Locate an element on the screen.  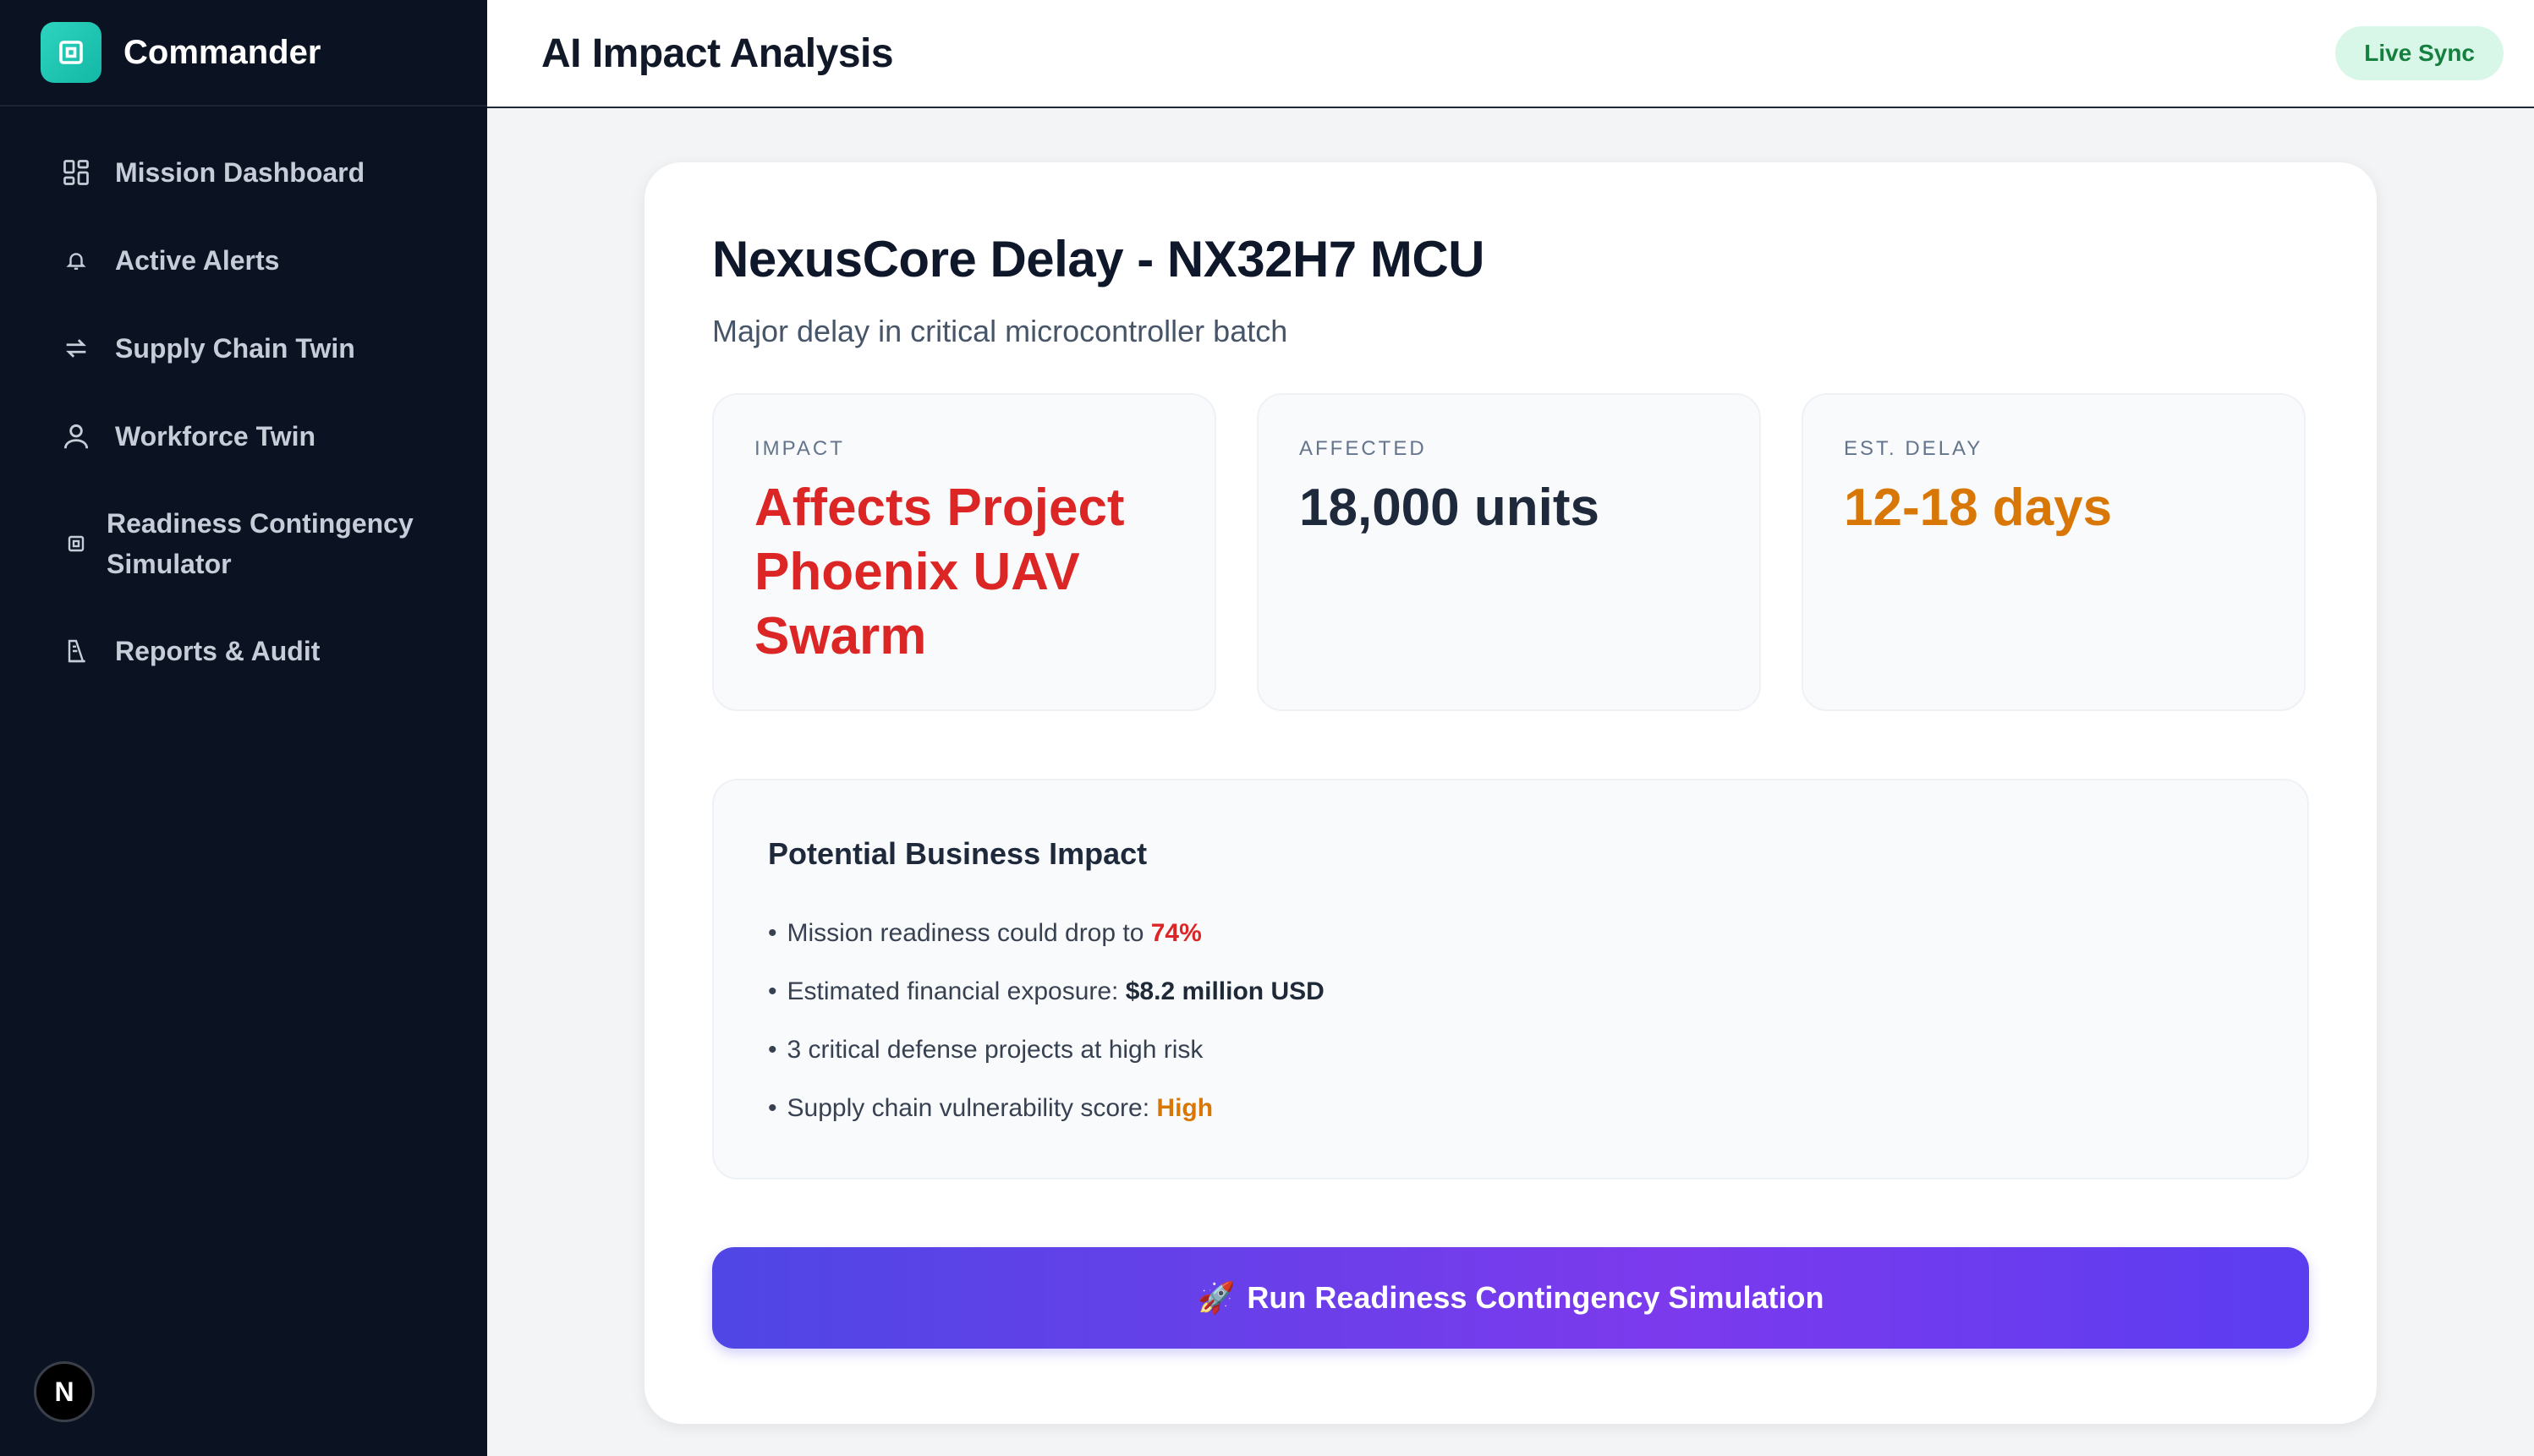
sidebar-item-label: Readiness Contingency Simulator is located at coordinates (261, 544).